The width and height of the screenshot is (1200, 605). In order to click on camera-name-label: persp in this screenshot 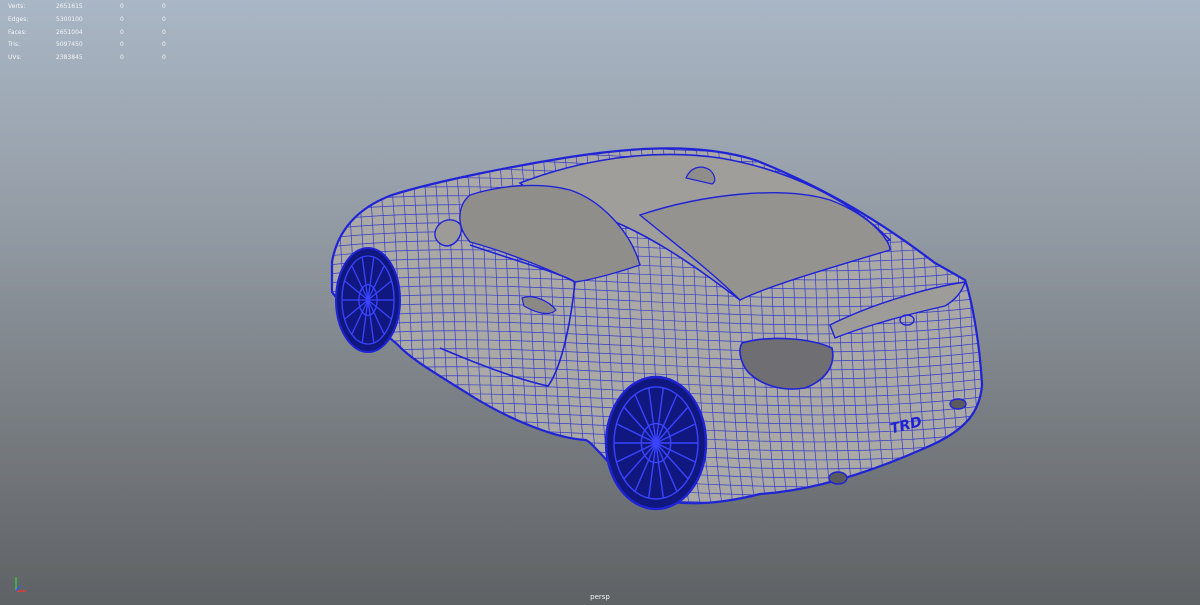, I will do `click(600, 597)`.